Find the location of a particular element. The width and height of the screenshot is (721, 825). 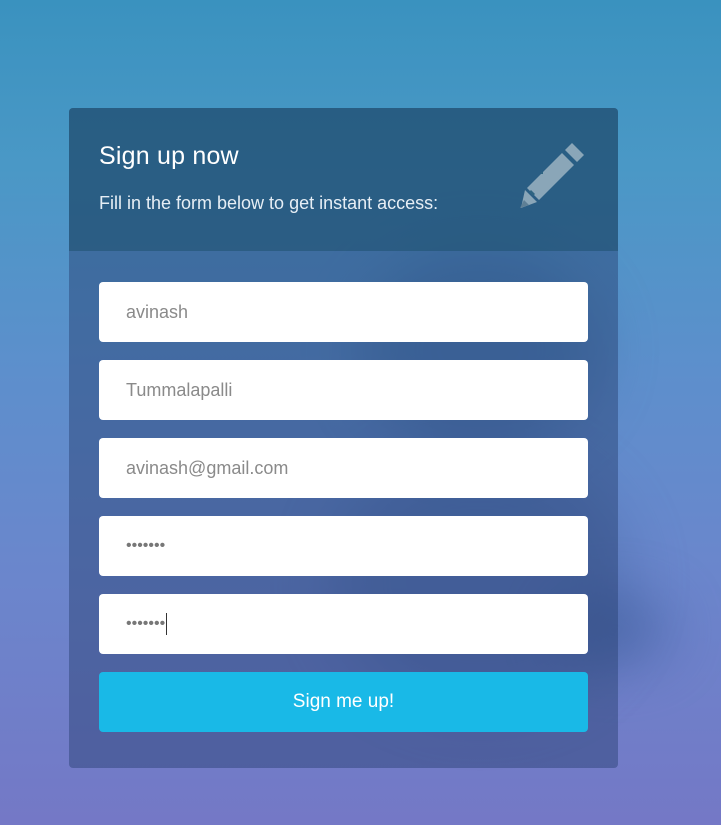

text-caret is located at coordinates (167, 623).